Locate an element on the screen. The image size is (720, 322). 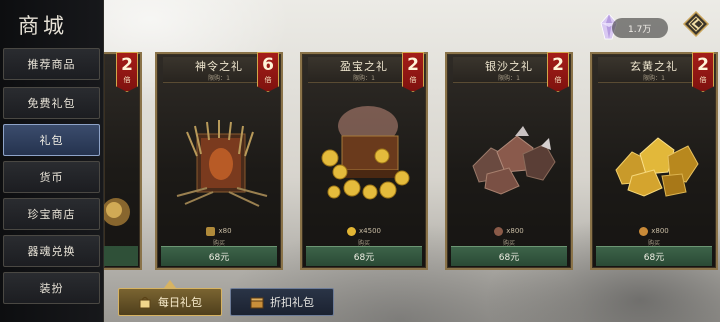
nav-label: 免费礼包 is located at coordinates (51, 103).